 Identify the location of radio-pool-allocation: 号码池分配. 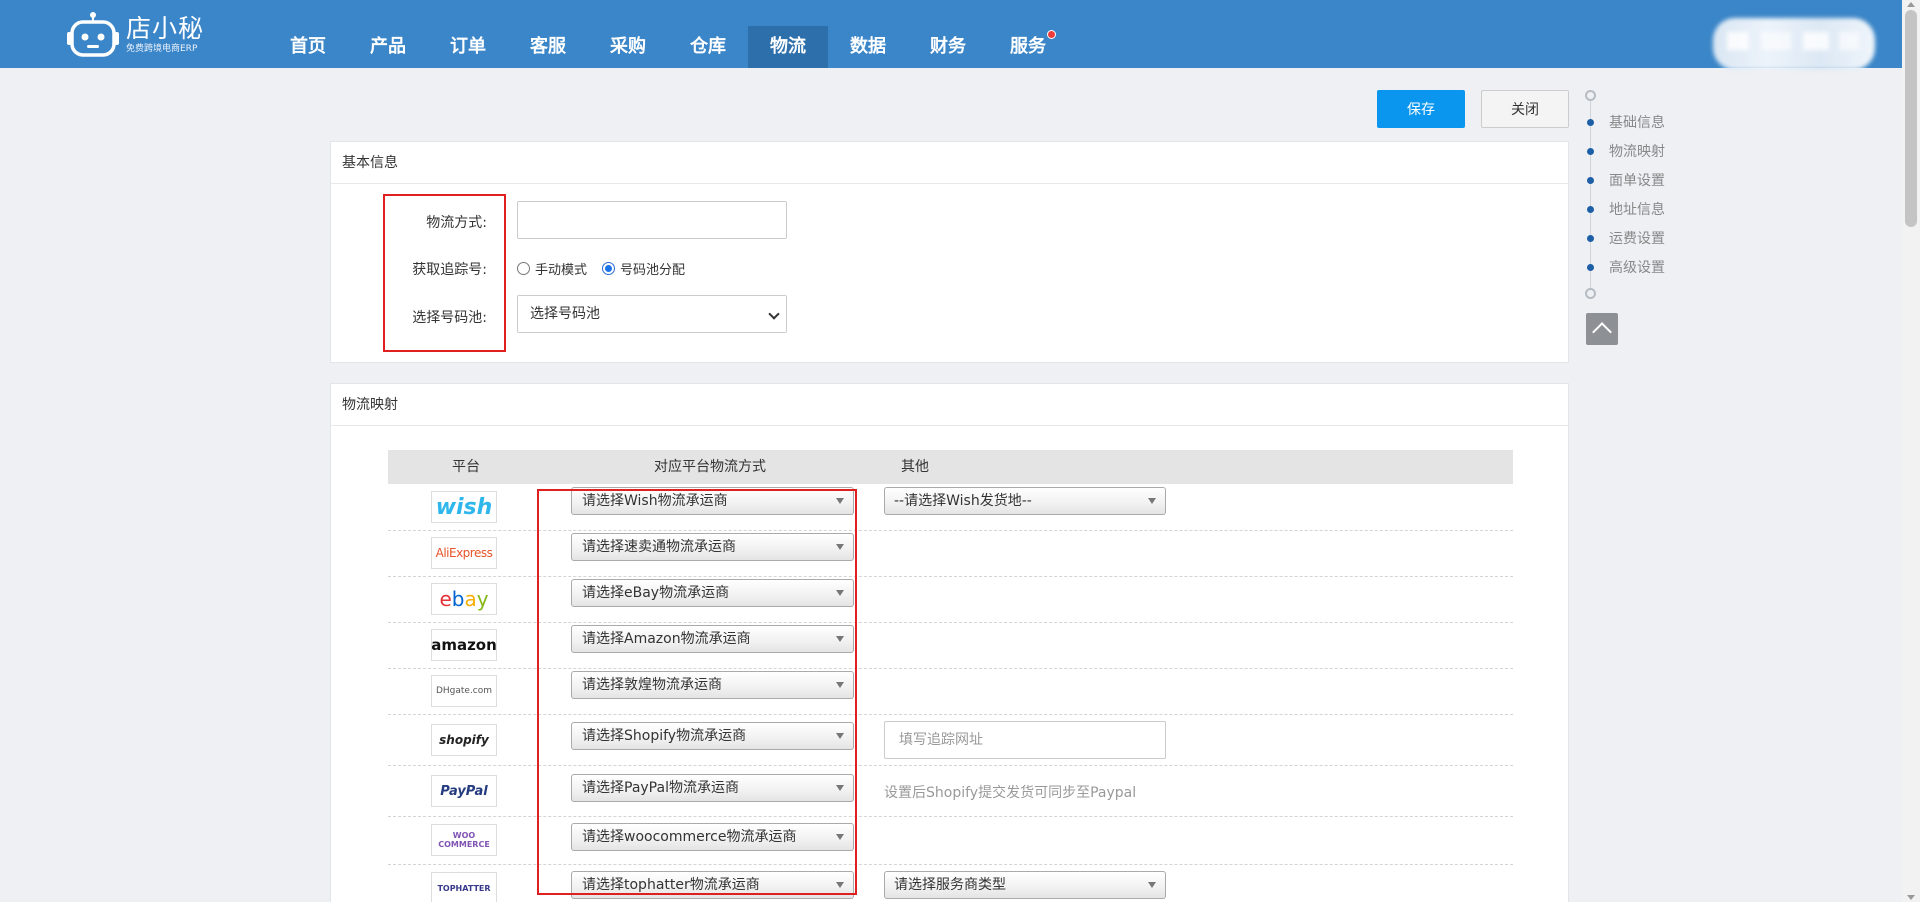
(643, 268).